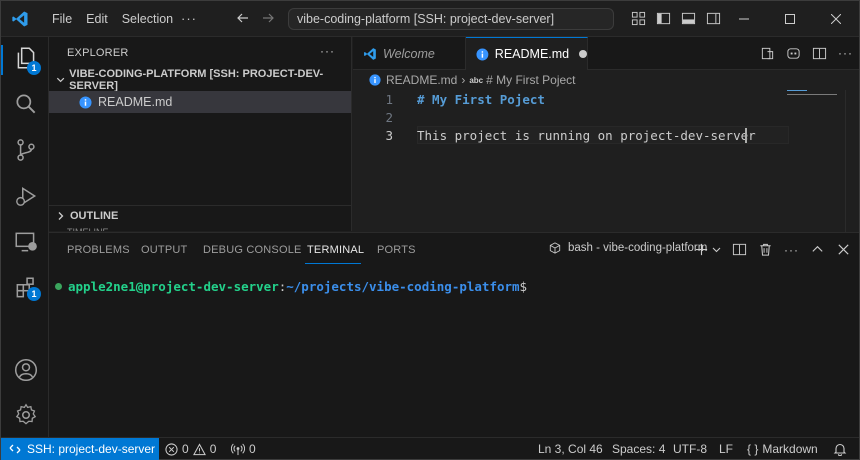  I want to click on prompt-user-host: apple2ne1@project-dev-server, so click(173, 286).